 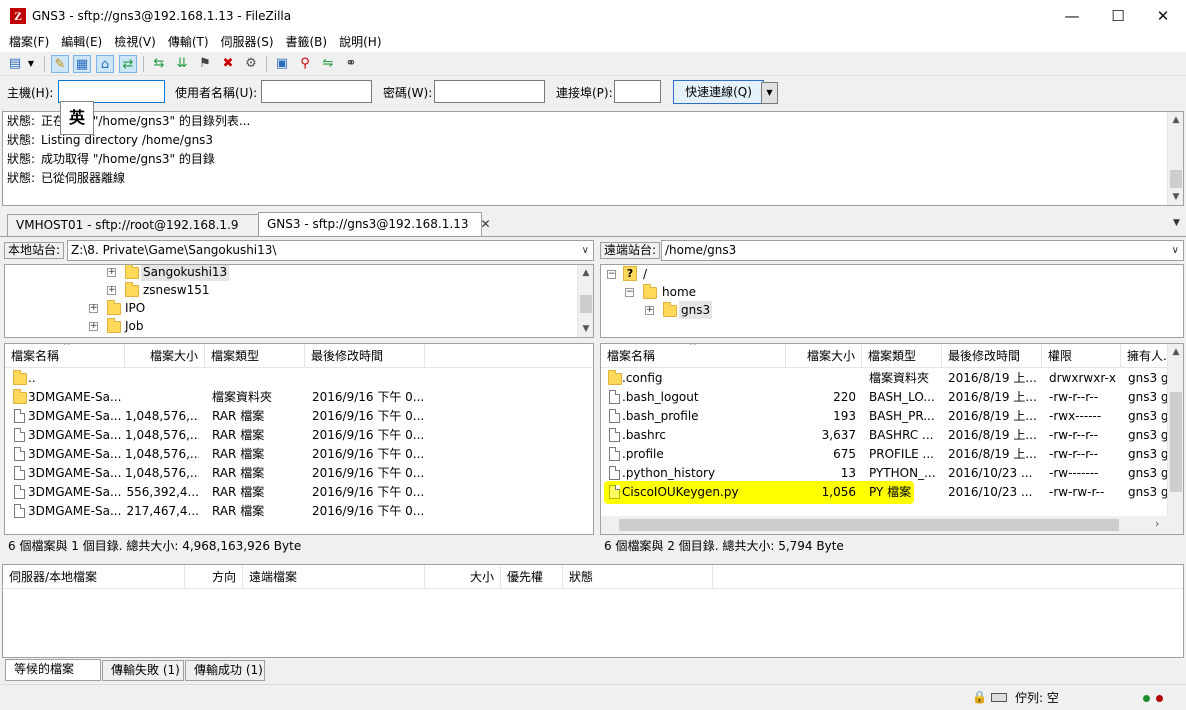 What do you see at coordinates (1163, 16) in the screenshot?
I see `close-button: ✕` at bounding box center [1163, 16].